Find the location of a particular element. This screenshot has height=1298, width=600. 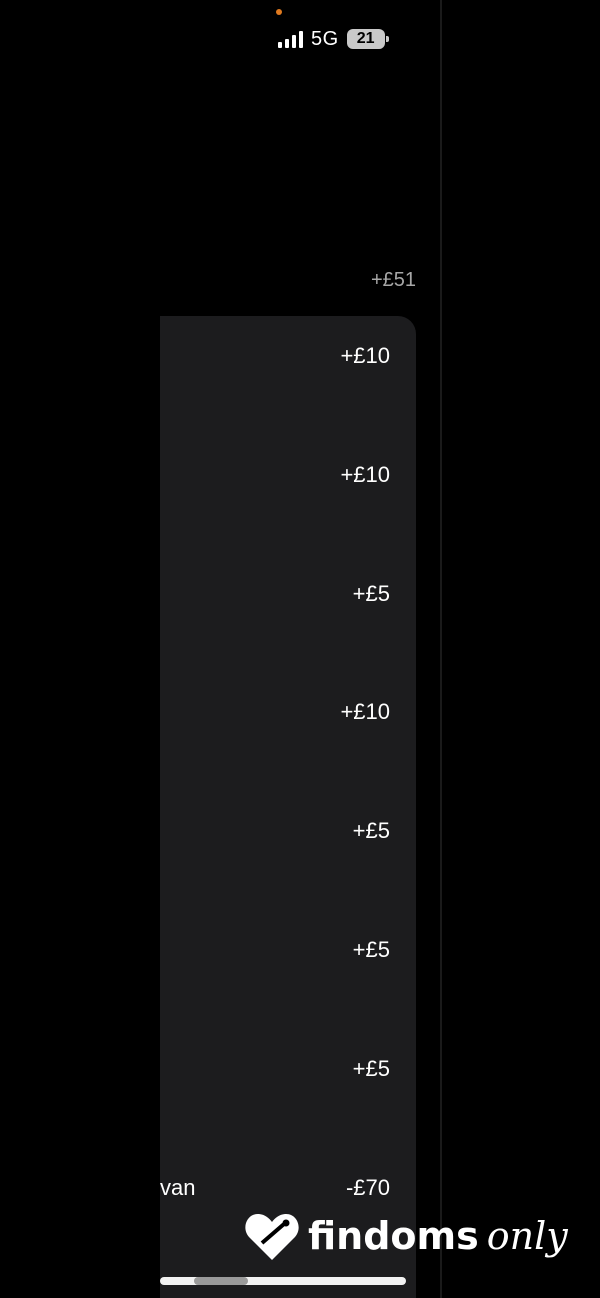

scroll-thumb is located at coordinates (221, 1281).